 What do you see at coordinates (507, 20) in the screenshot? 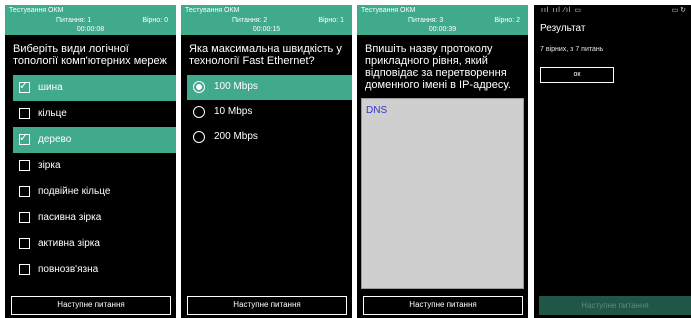
I see `correct-counter: Вірно: 2` at bounding box center [507, 20].